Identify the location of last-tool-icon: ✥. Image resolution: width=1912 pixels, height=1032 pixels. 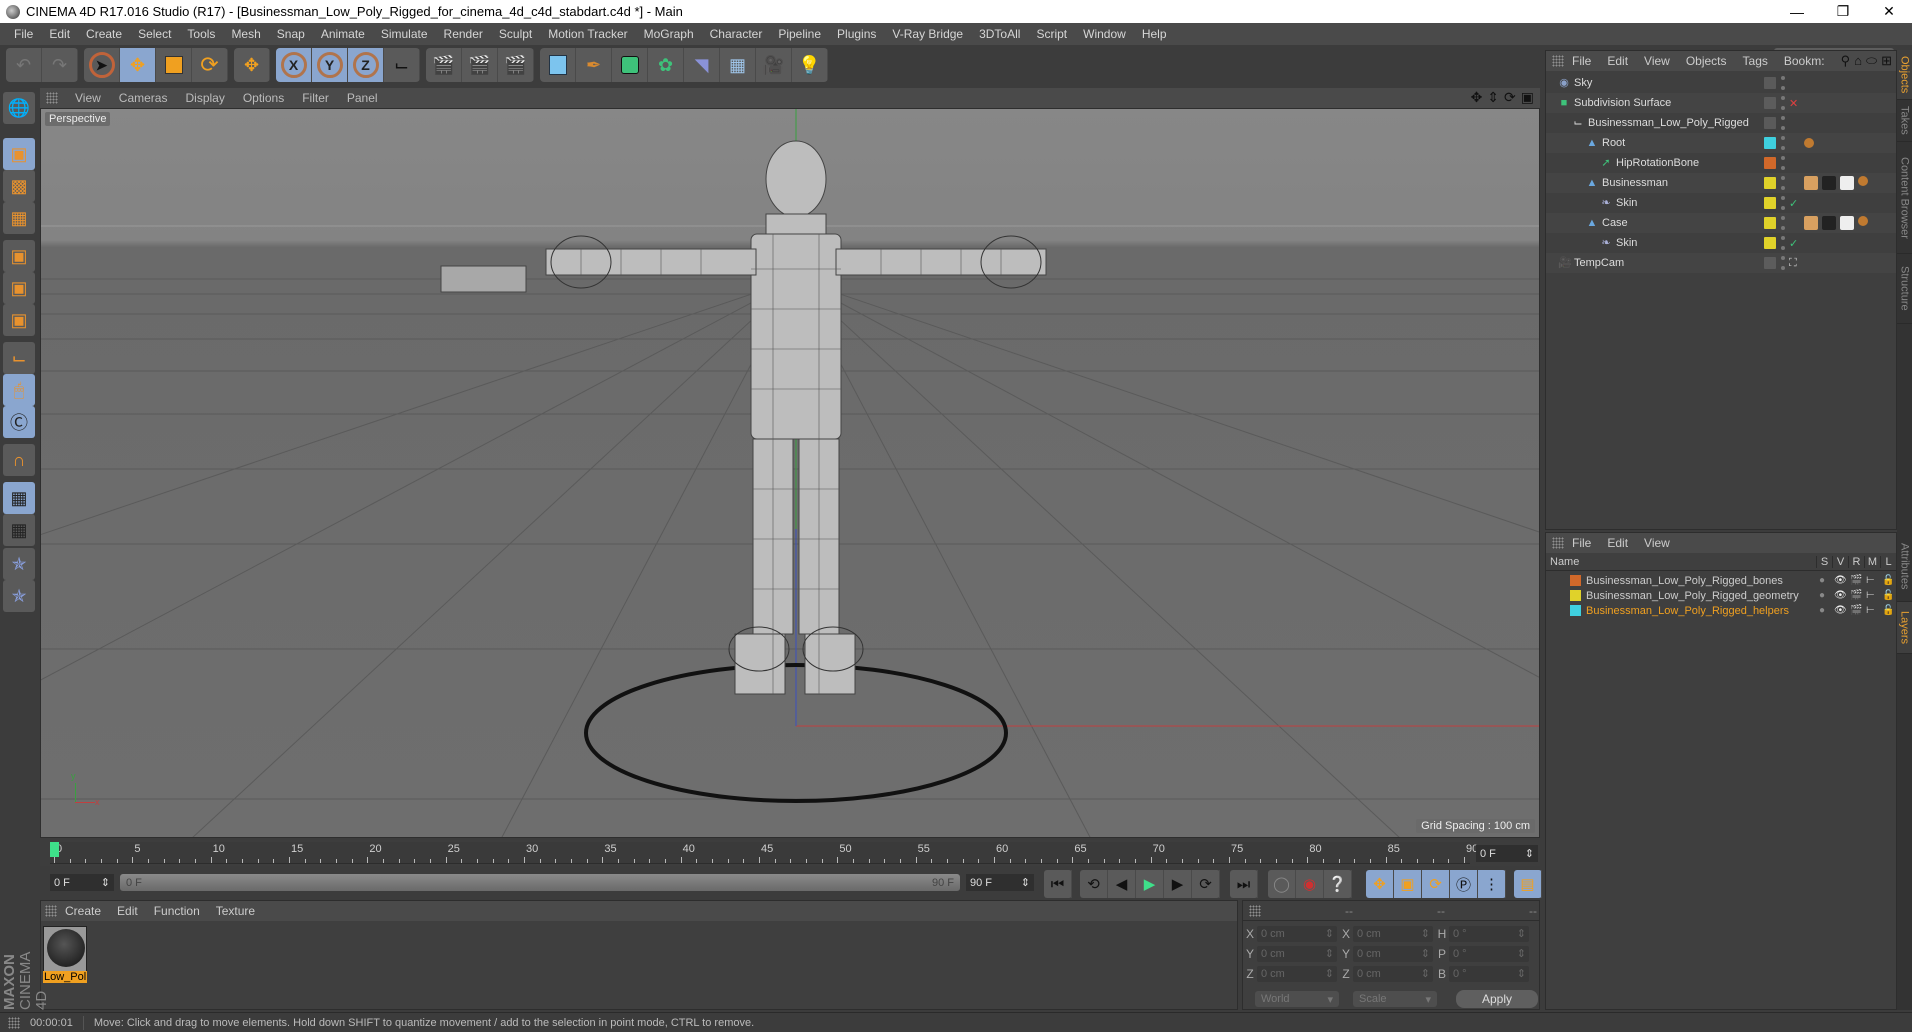
(252, 65).